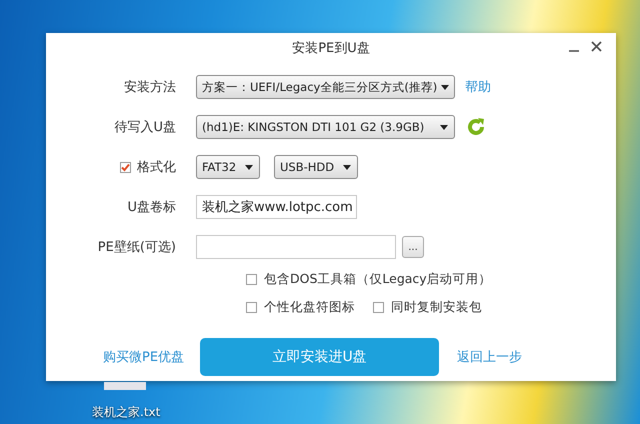  I want to click on format-label: 格式化, so click(156, 167).